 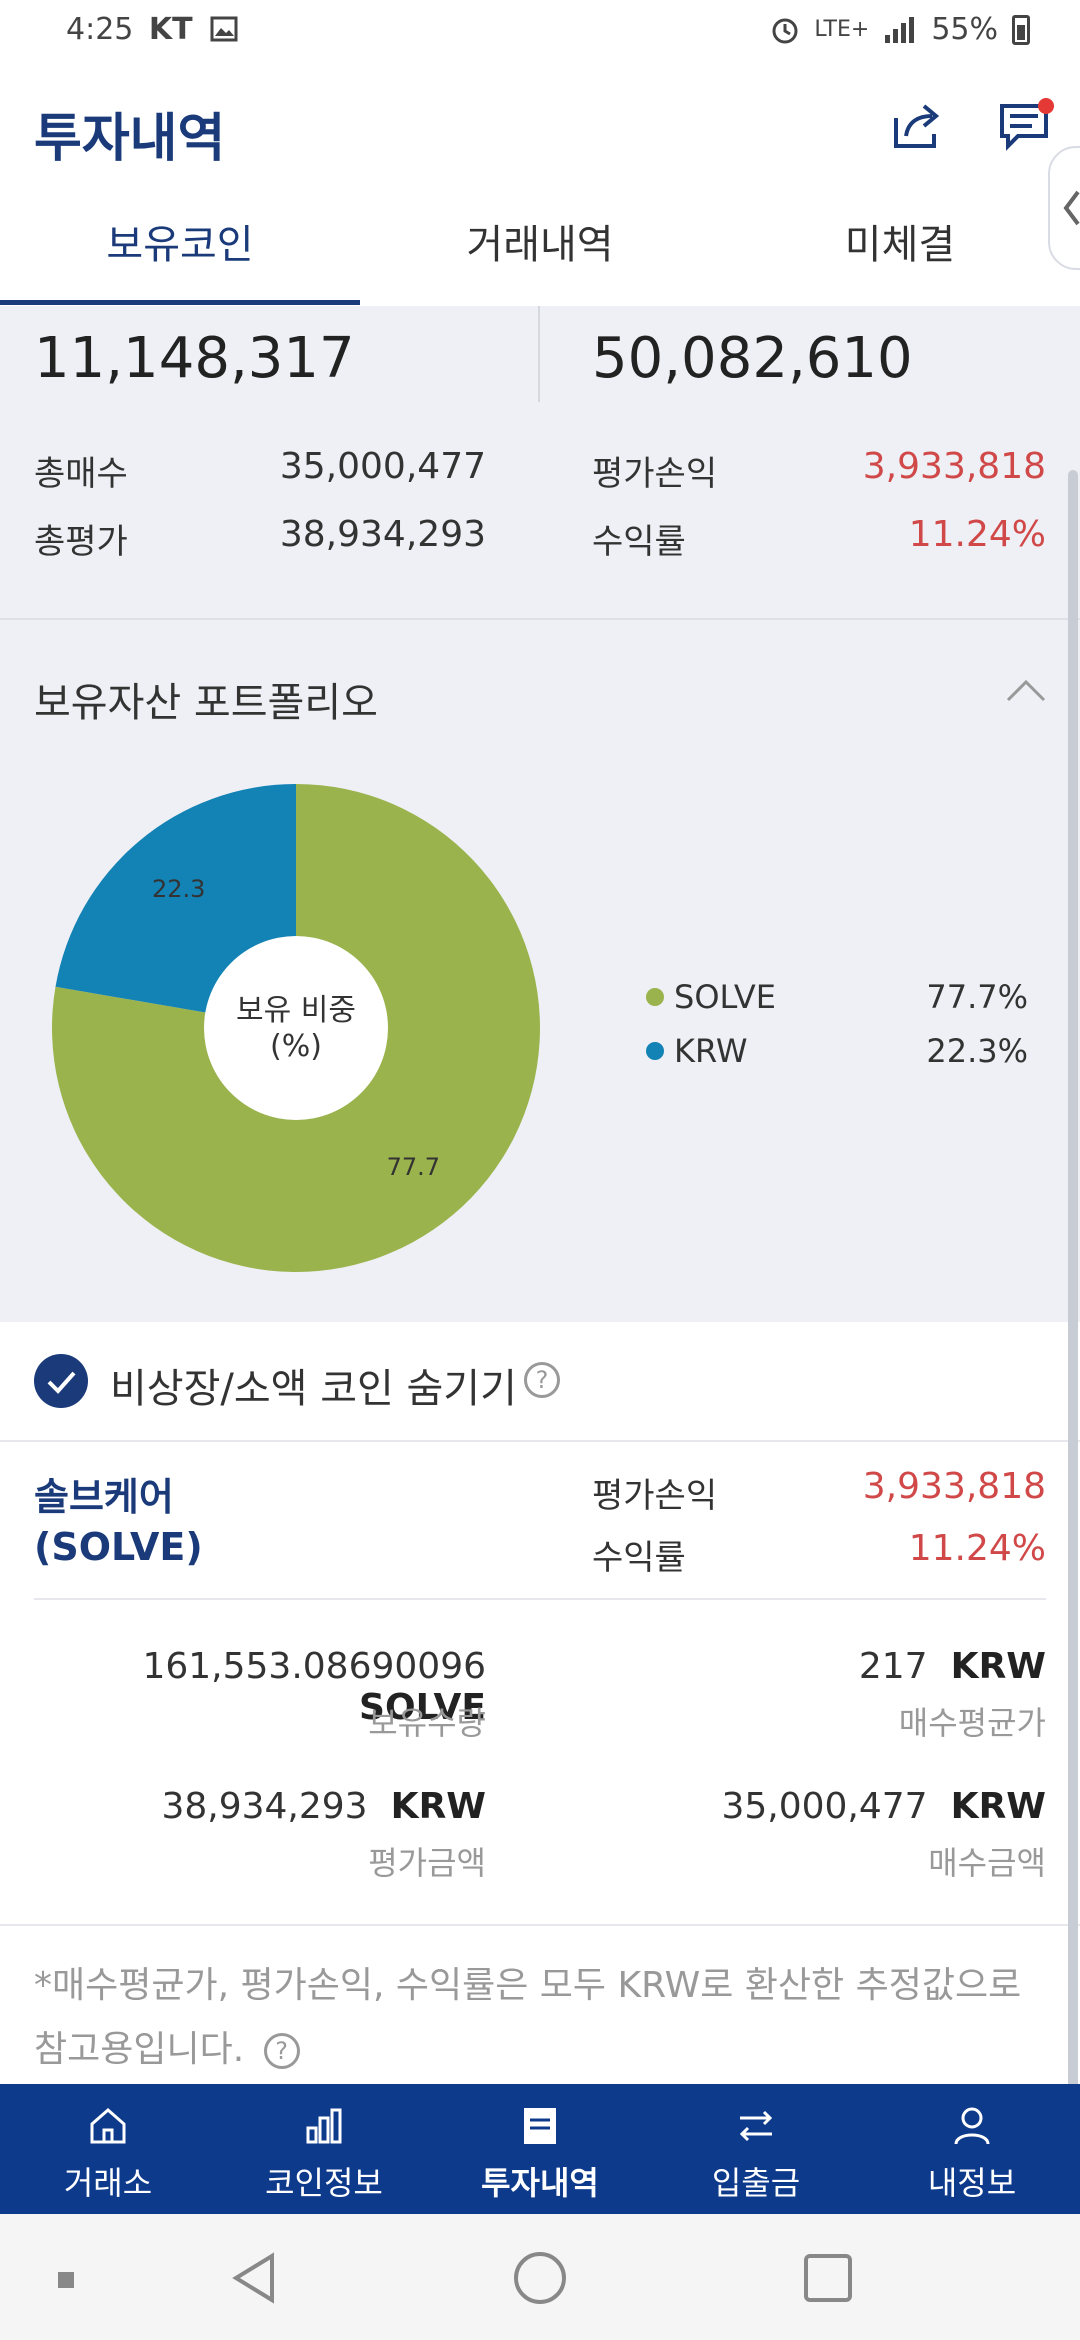 I want to click on nav-coin-info-label: 코인정보, so click(x=324, y=2183).